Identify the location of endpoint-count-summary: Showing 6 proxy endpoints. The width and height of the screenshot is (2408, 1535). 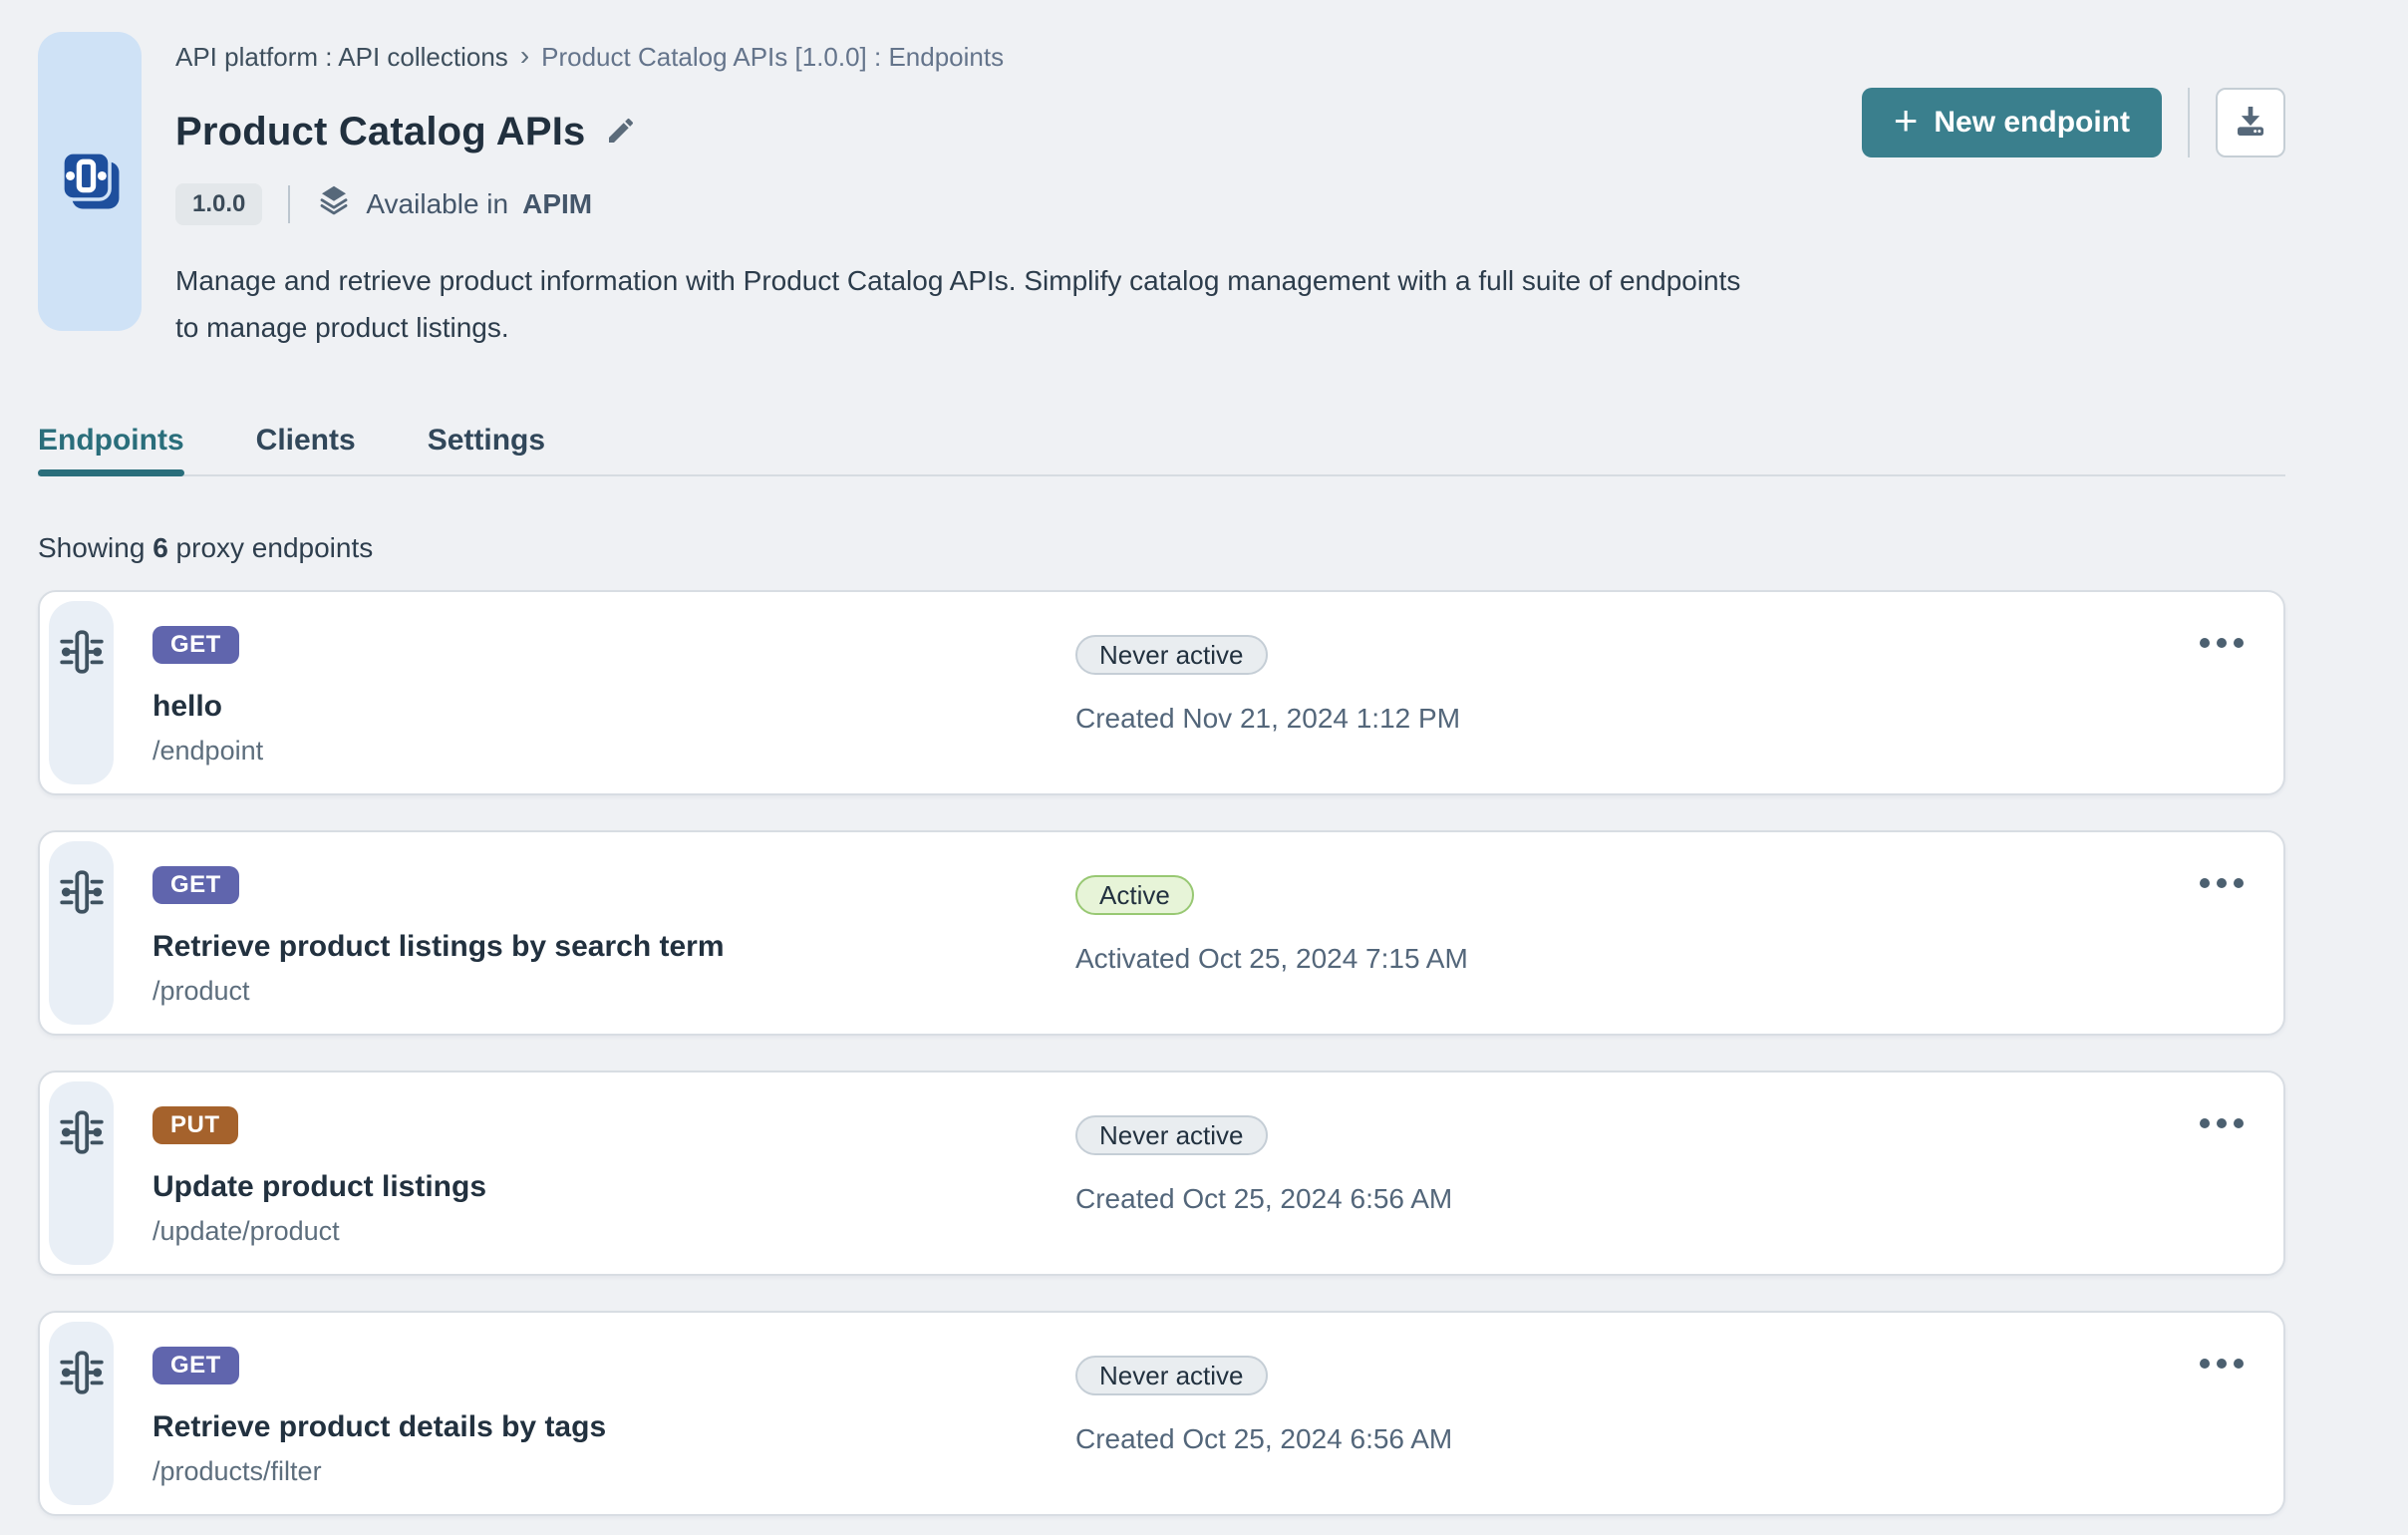
(1161, 548).